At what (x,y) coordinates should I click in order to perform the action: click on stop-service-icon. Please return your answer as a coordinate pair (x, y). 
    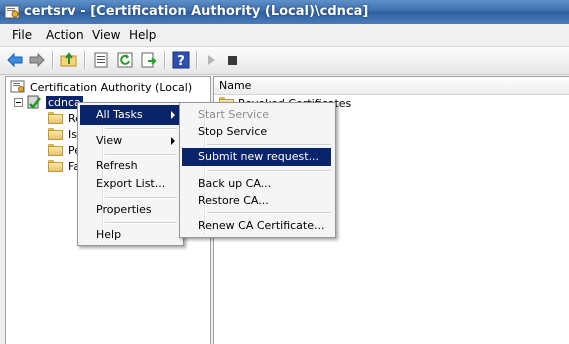
    Looking at the image, I should click on (233, 60).